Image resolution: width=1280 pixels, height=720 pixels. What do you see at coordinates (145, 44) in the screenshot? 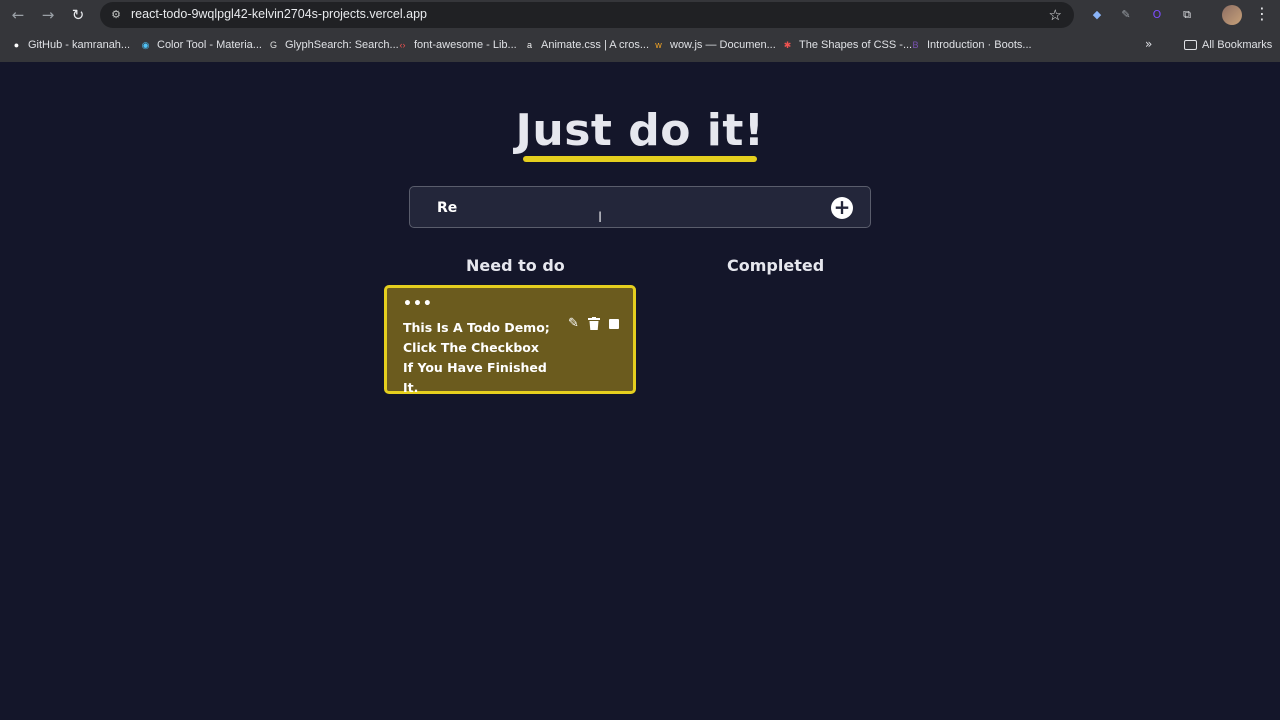
I see `color-tool-icon: ◉` at bounding box center [145, 44].